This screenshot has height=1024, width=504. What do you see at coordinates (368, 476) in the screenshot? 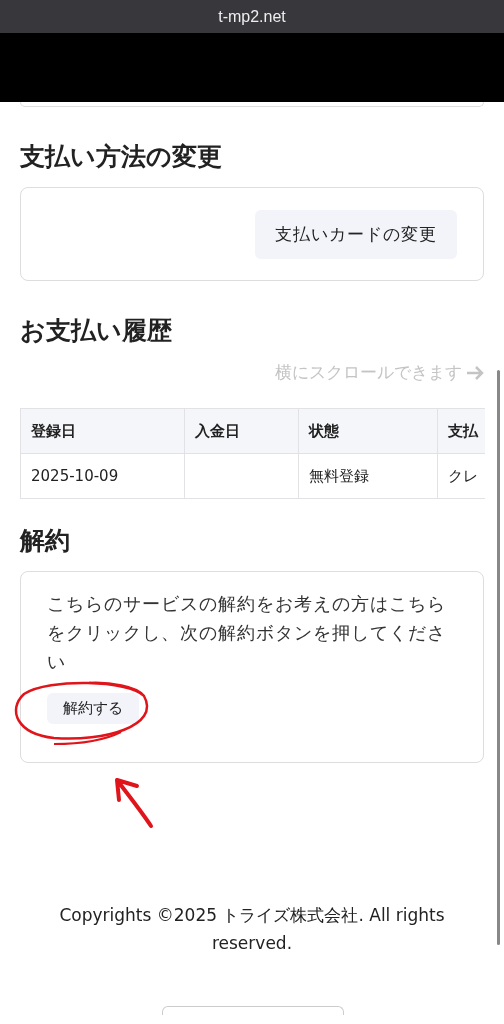
I see `table-cell: 無料登録` at bounding box center [368, 476].